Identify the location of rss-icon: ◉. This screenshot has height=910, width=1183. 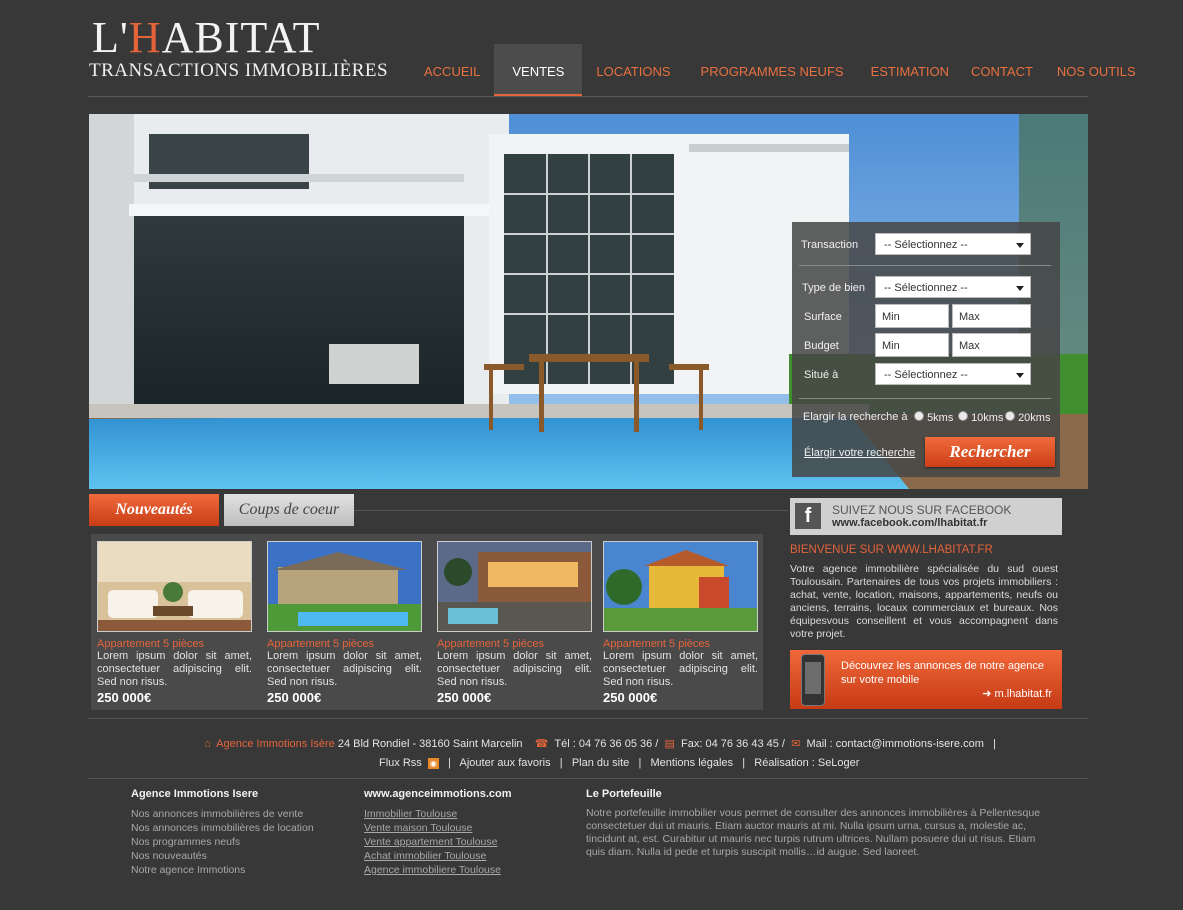
(433, 763).